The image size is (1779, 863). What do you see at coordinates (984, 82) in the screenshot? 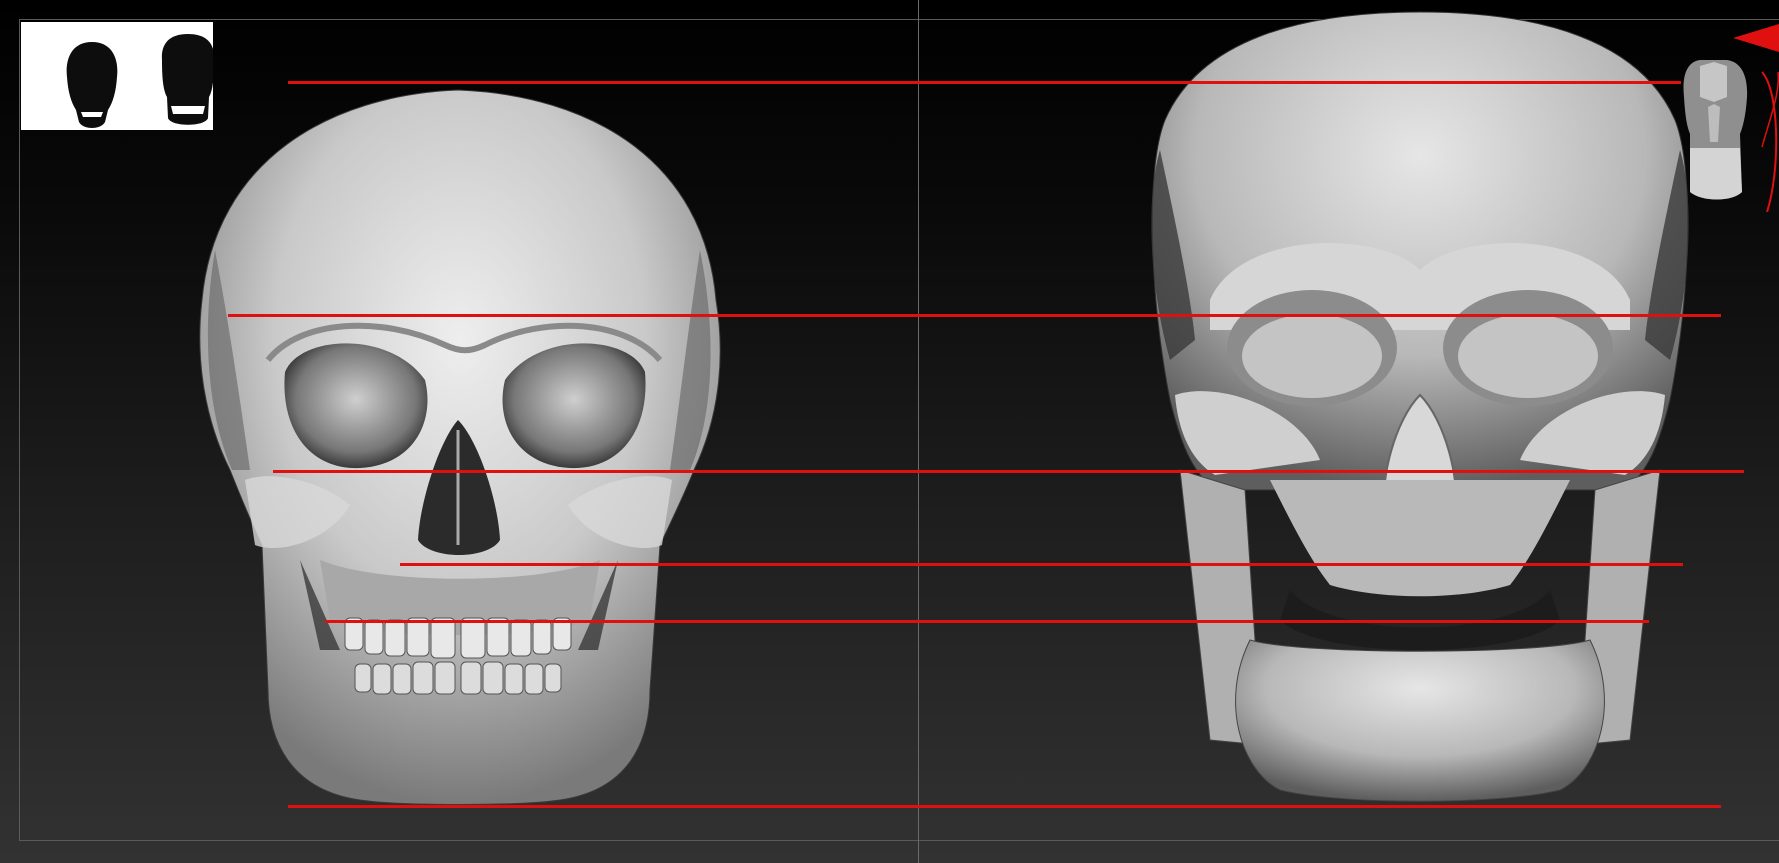
I see `guide-line-top-of-cranium` at bounding box center [984, 82].